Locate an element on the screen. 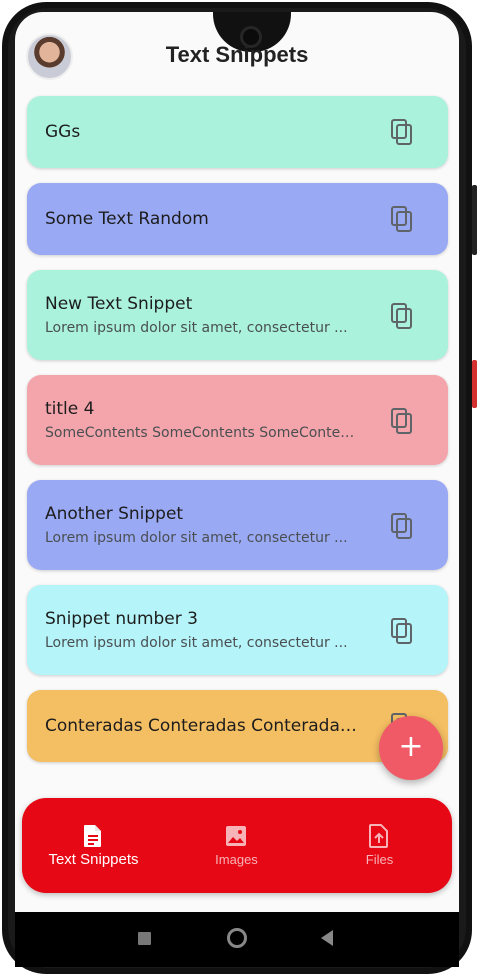 This screenshot has width=477, height=978. file-upload-icon is located at coordinates (379, 836).